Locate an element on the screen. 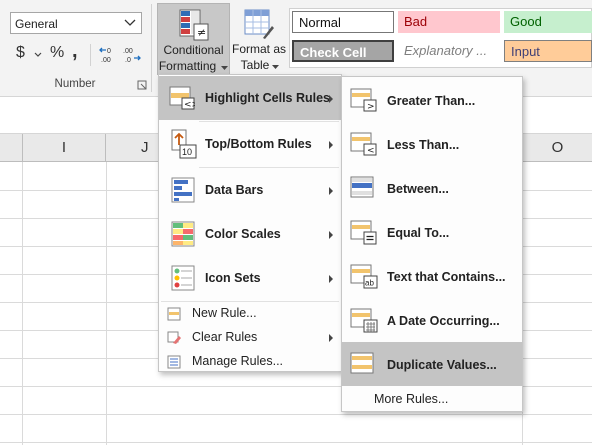 The width and height of the screenshot is (592, 445). column-header-j: J is located at coordinates (132, 148).